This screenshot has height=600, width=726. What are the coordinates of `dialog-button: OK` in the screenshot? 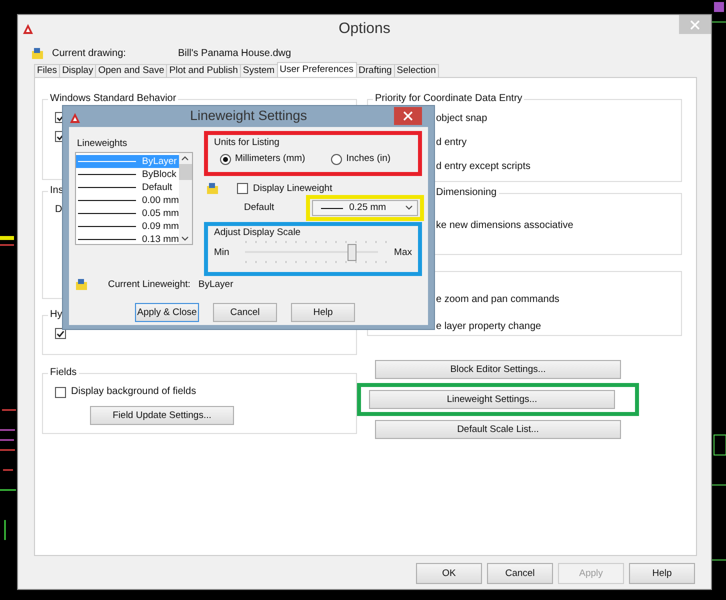 It's located at (449, 573).